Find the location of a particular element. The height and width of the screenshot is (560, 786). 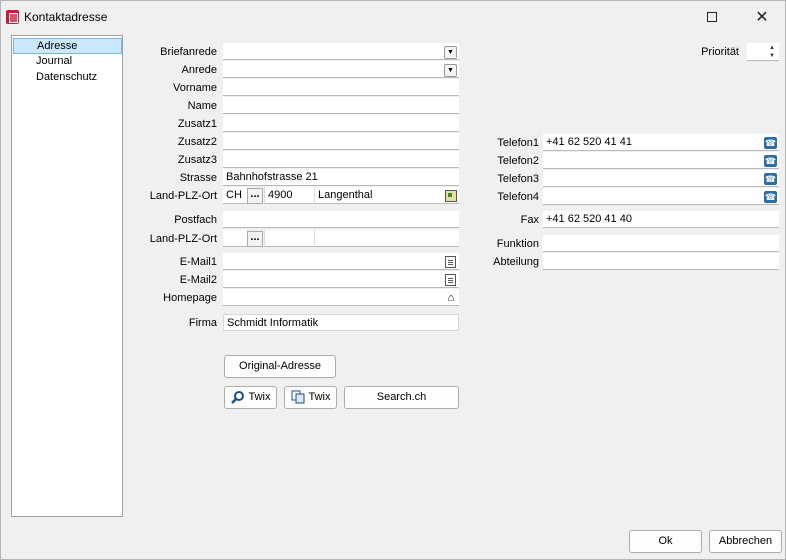

address-card-icon is located at coordinates (12, 17).